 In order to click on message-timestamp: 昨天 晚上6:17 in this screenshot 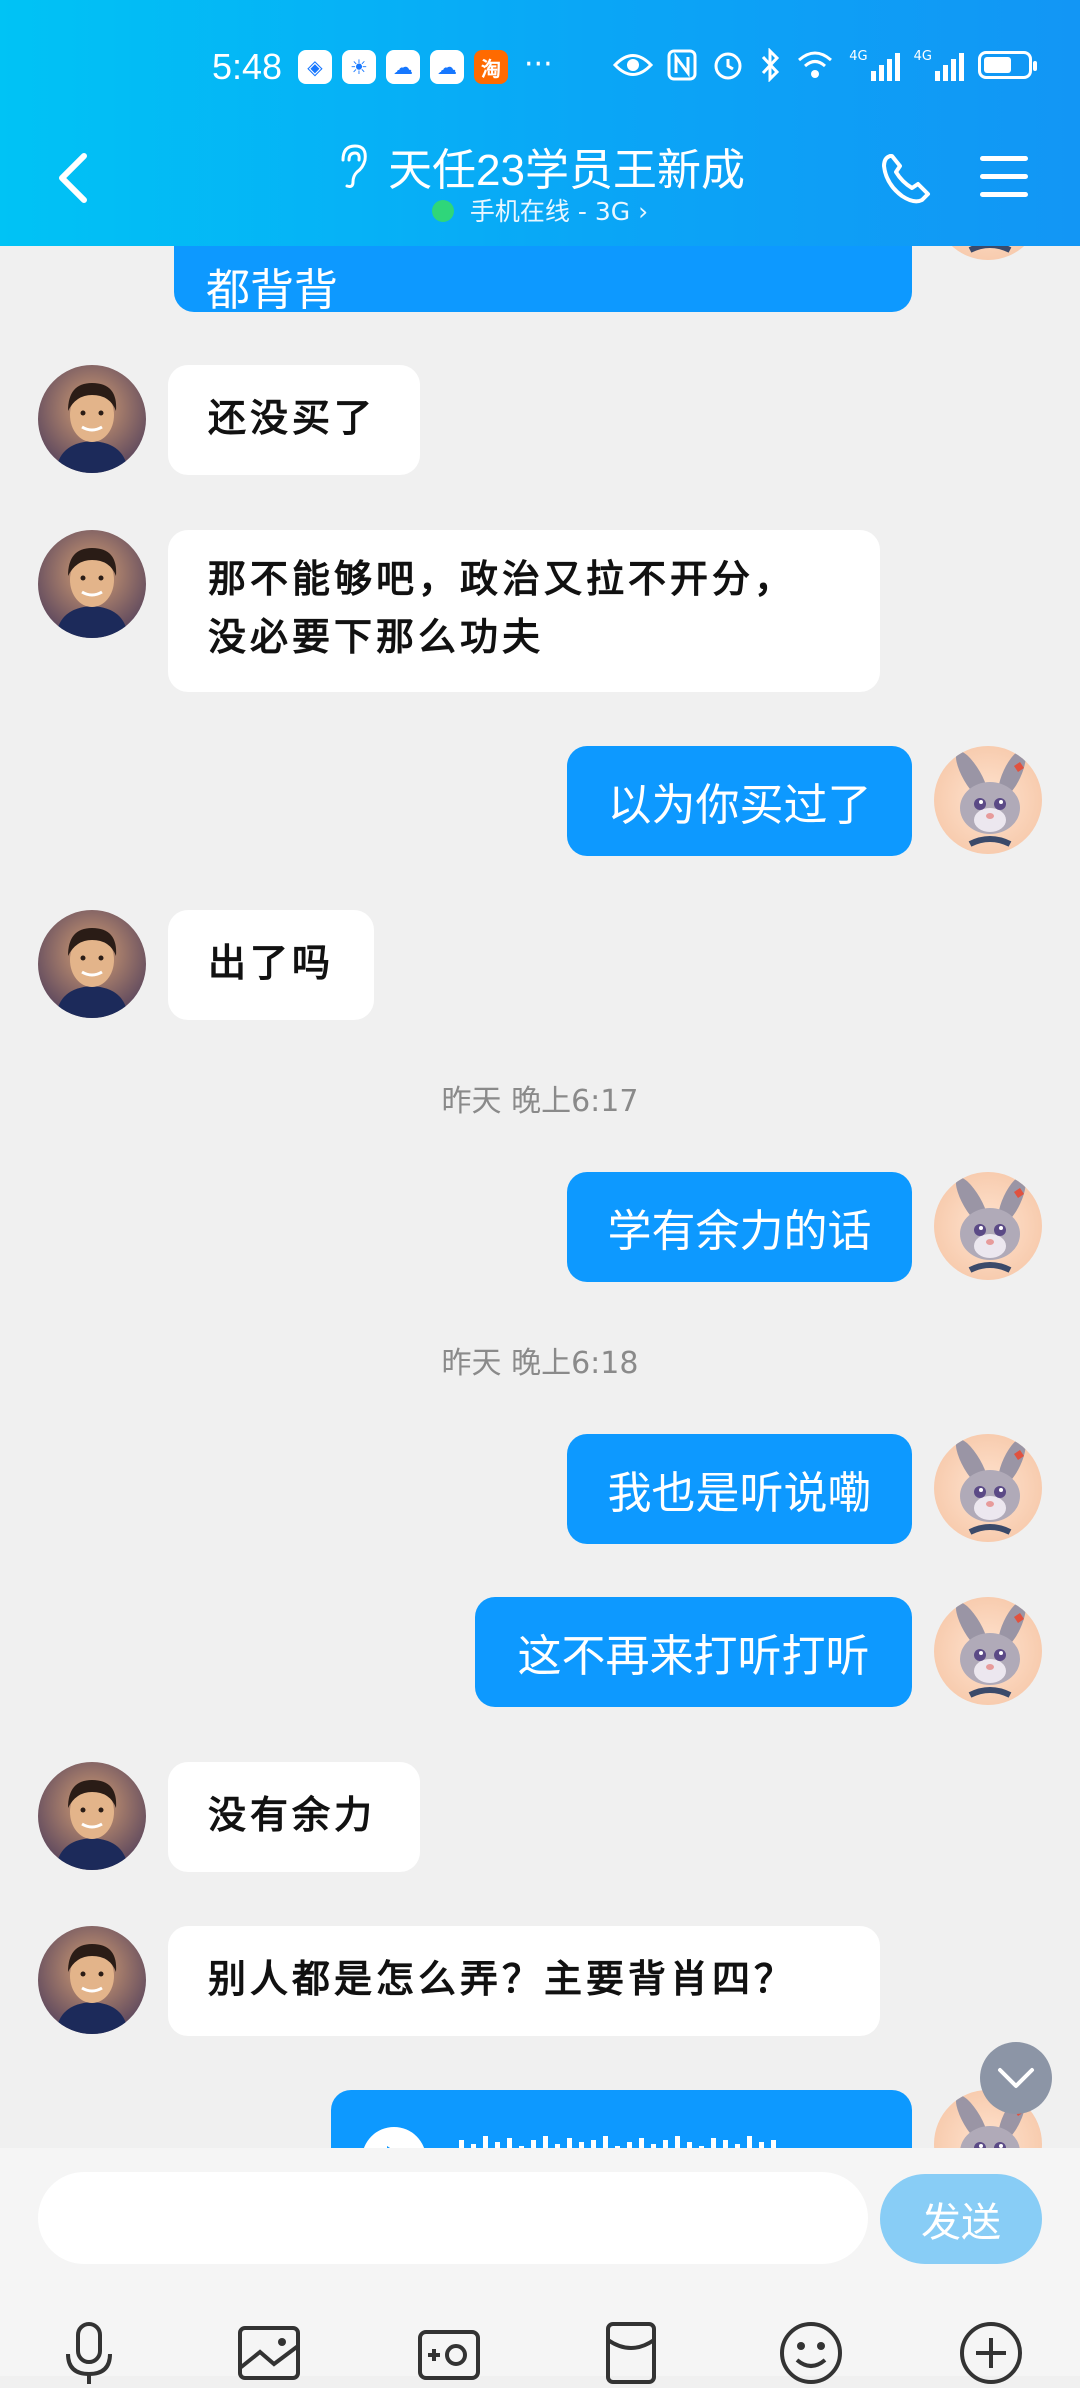, I will do `click(540, 1101)`.